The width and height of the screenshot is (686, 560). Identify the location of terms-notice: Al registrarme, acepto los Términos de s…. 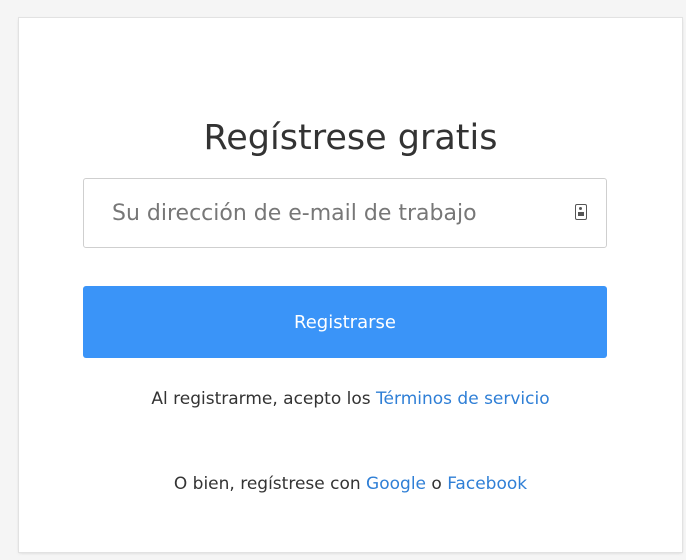
(350, 399).